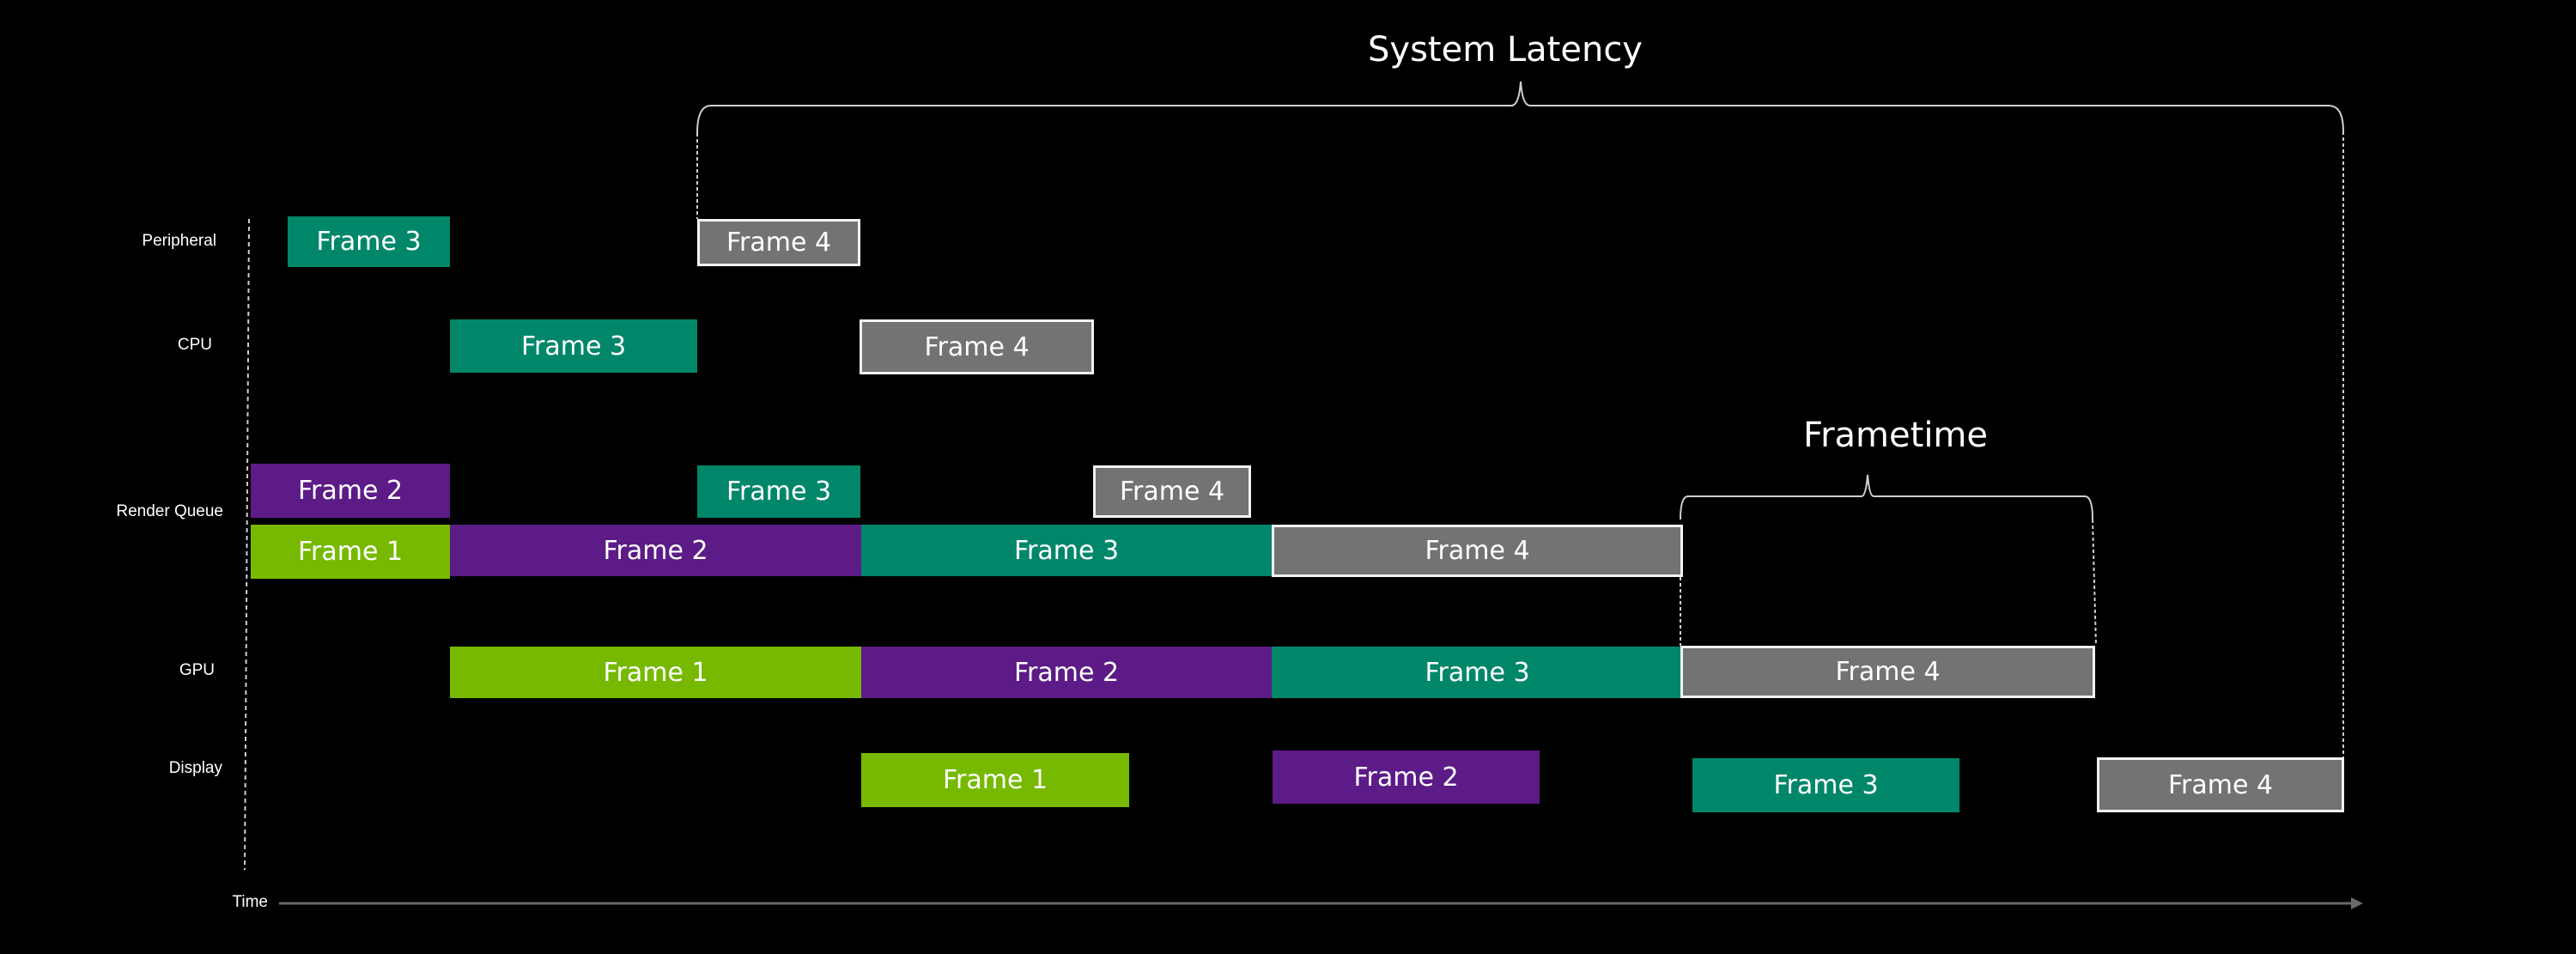  Describe the element at coordinates (1887, 672) in the screenshot. I see `gpu-frame-4: Frame 4` at that location.